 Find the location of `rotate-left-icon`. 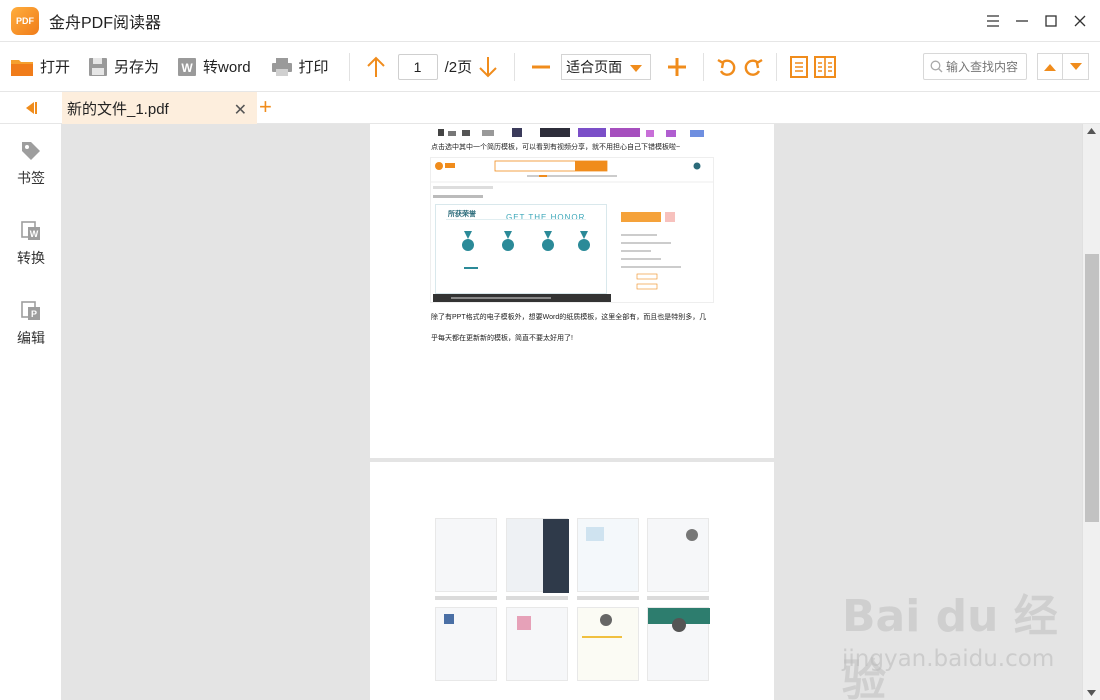

rotate-left-icon is located at coordinates (726, 67).